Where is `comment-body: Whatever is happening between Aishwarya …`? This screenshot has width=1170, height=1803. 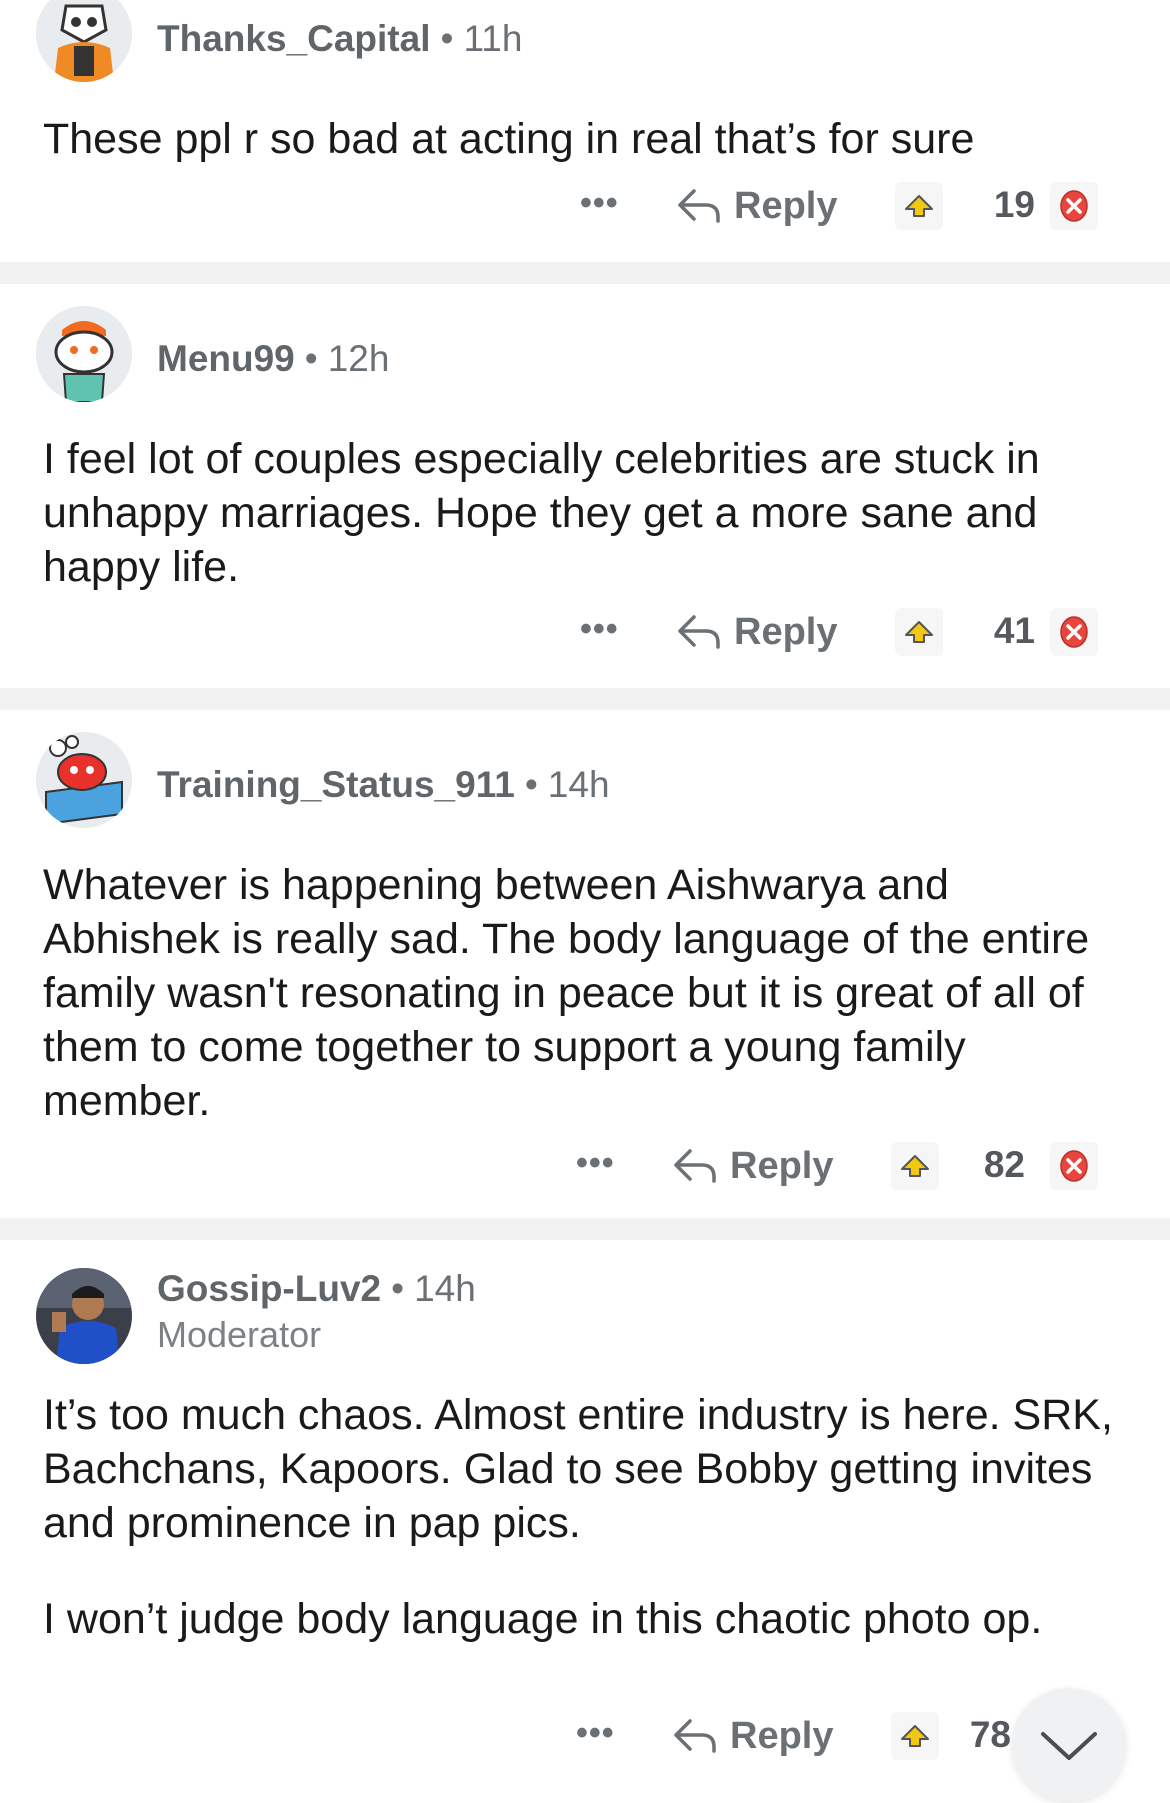 comment-body: Whatever is happening between Aishwarya … is located at coordinates (588, 993).